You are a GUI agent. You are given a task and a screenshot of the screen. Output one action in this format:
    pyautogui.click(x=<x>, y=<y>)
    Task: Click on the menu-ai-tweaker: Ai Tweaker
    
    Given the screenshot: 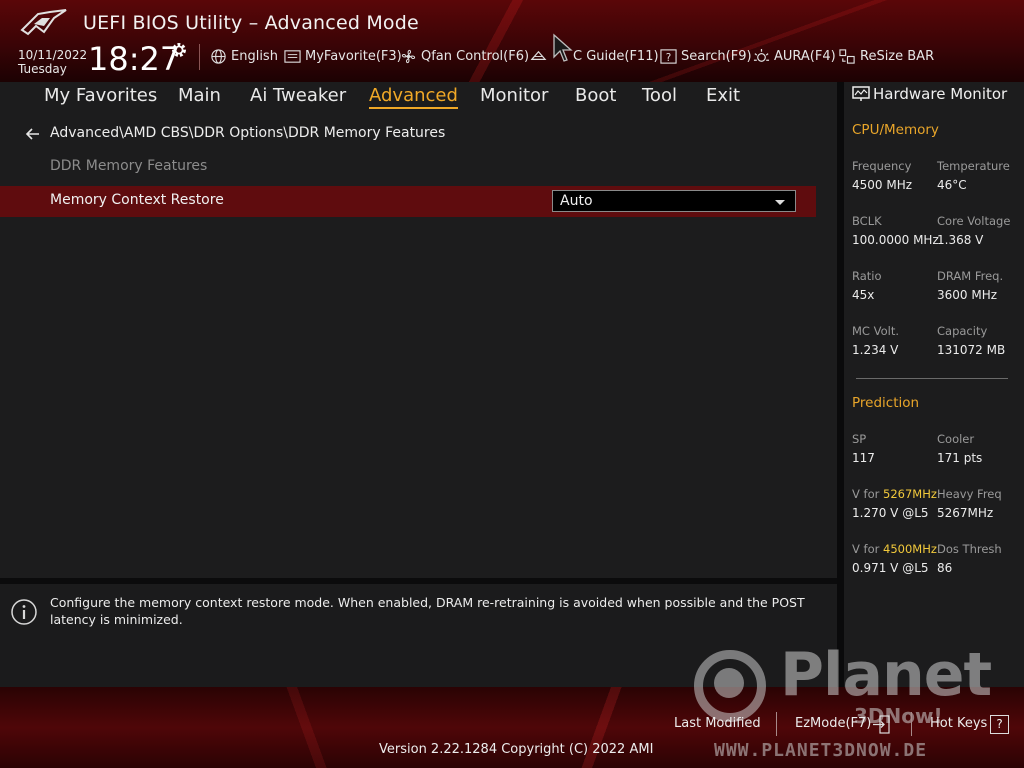 What is the action you would take?
    pyautogui.click(x=298, y=95)
    